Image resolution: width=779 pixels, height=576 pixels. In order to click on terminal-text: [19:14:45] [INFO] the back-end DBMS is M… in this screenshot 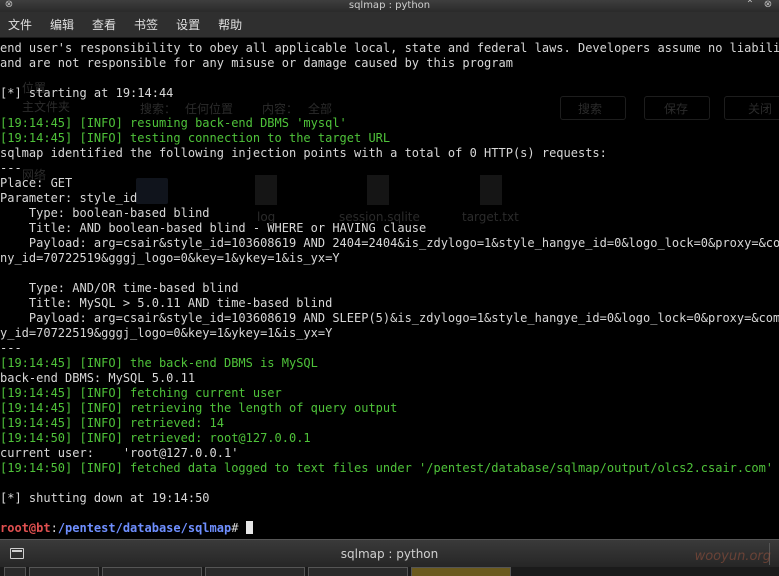, I will do `click(159, 363)`.